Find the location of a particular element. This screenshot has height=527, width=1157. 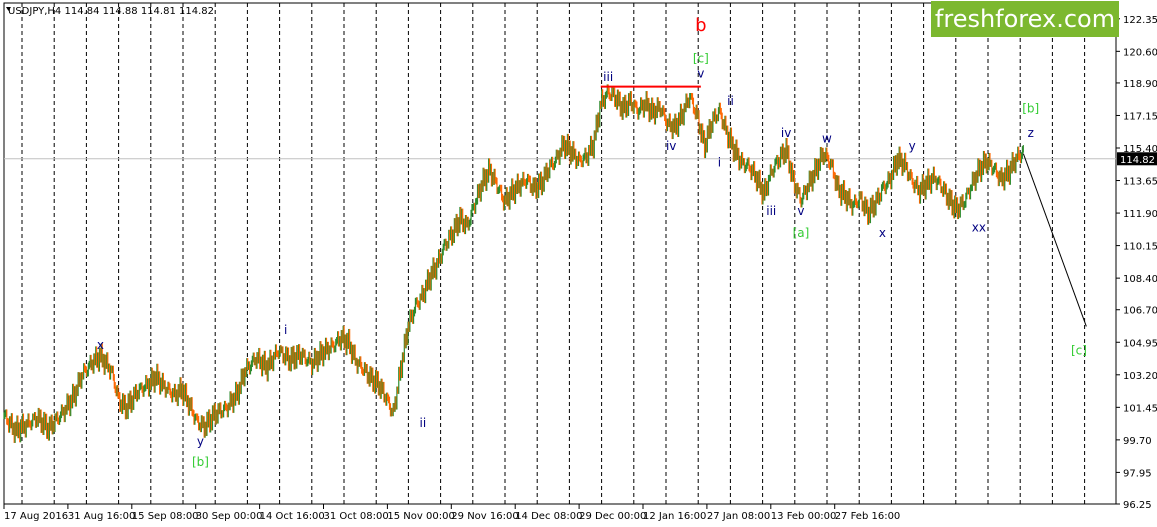

x-tick-label: 15 Nov 00:00 is located at coordinates (420, 516).